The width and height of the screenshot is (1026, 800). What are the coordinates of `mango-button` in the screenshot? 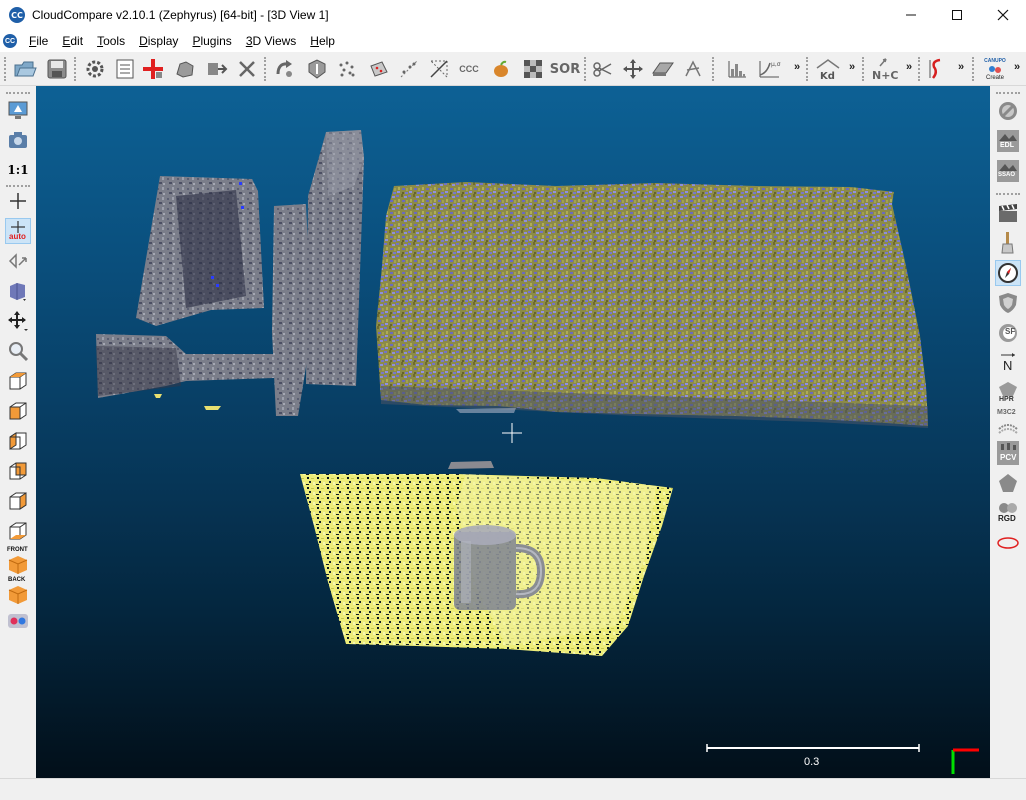 It's located at (501, 69).